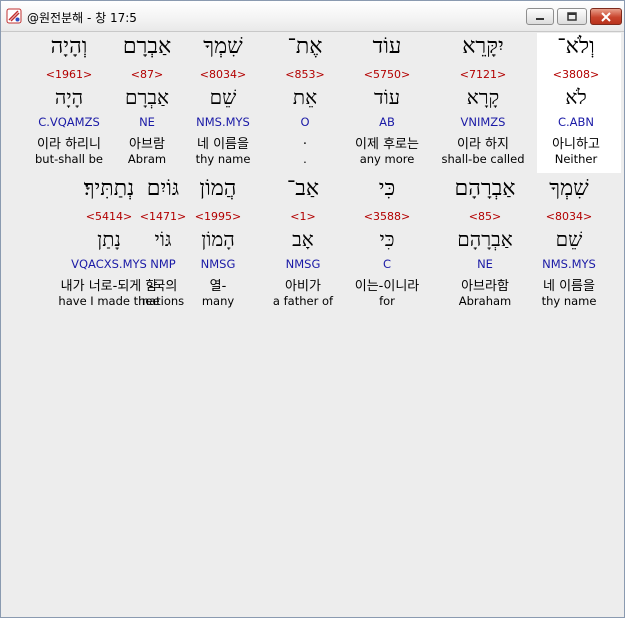  What do you see at coordinates (14, 16) in the screenshot?
I see `app-icon` at bounding box center [14, 16].